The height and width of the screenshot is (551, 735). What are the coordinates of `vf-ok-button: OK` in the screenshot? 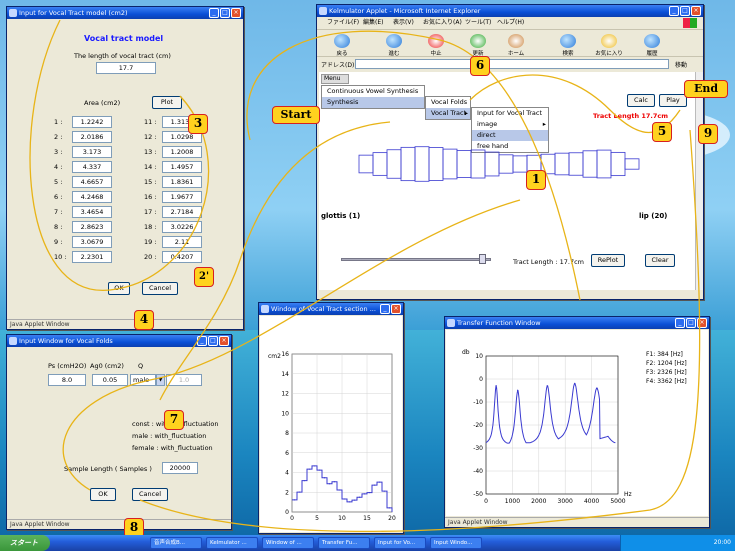 It's located at (103, 494).